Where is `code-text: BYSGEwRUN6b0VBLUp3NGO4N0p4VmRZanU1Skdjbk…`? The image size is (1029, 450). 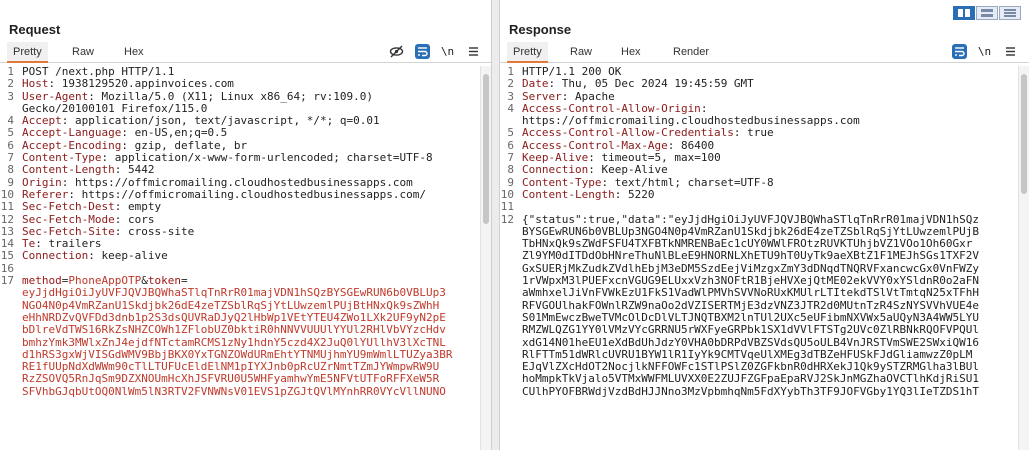 code-text: BYSGEwRUN6b0VBLUp3NGO4N0p4VmRZanU1Skdjbk… is located at coordinates (775, 232).